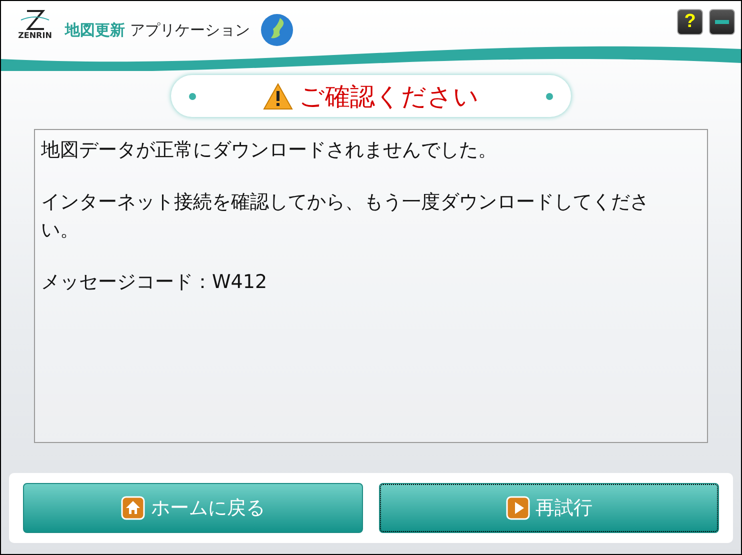 The image size is (742, 555). Describe the element at coordinates (389, 96) in the screenshot. I see `notice-title: ご確認ください` at that location.